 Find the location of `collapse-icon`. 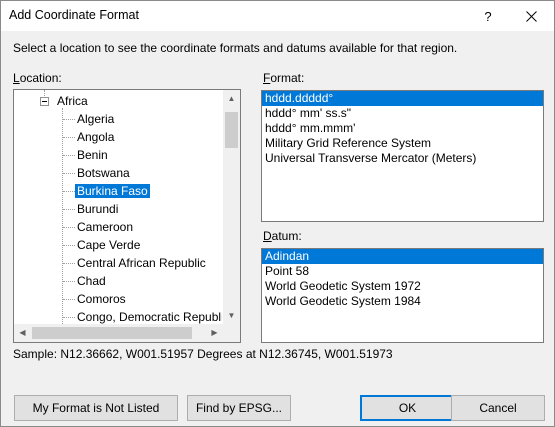

collapse-icon is located at coordinates (44, 101).